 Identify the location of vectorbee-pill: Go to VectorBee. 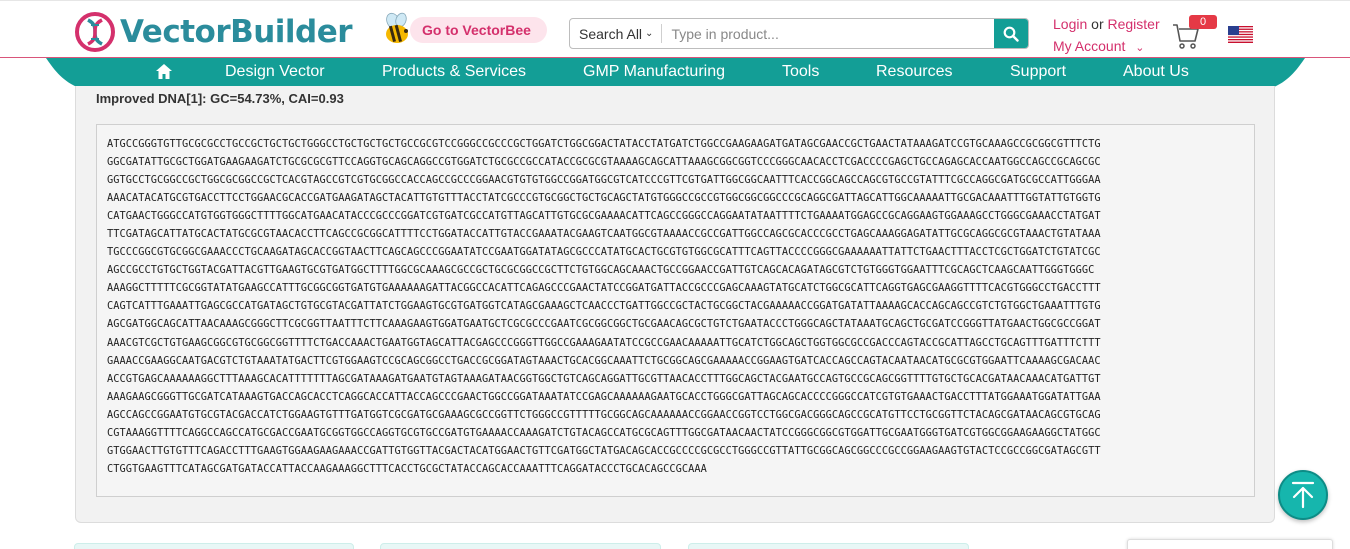
(478, 30).